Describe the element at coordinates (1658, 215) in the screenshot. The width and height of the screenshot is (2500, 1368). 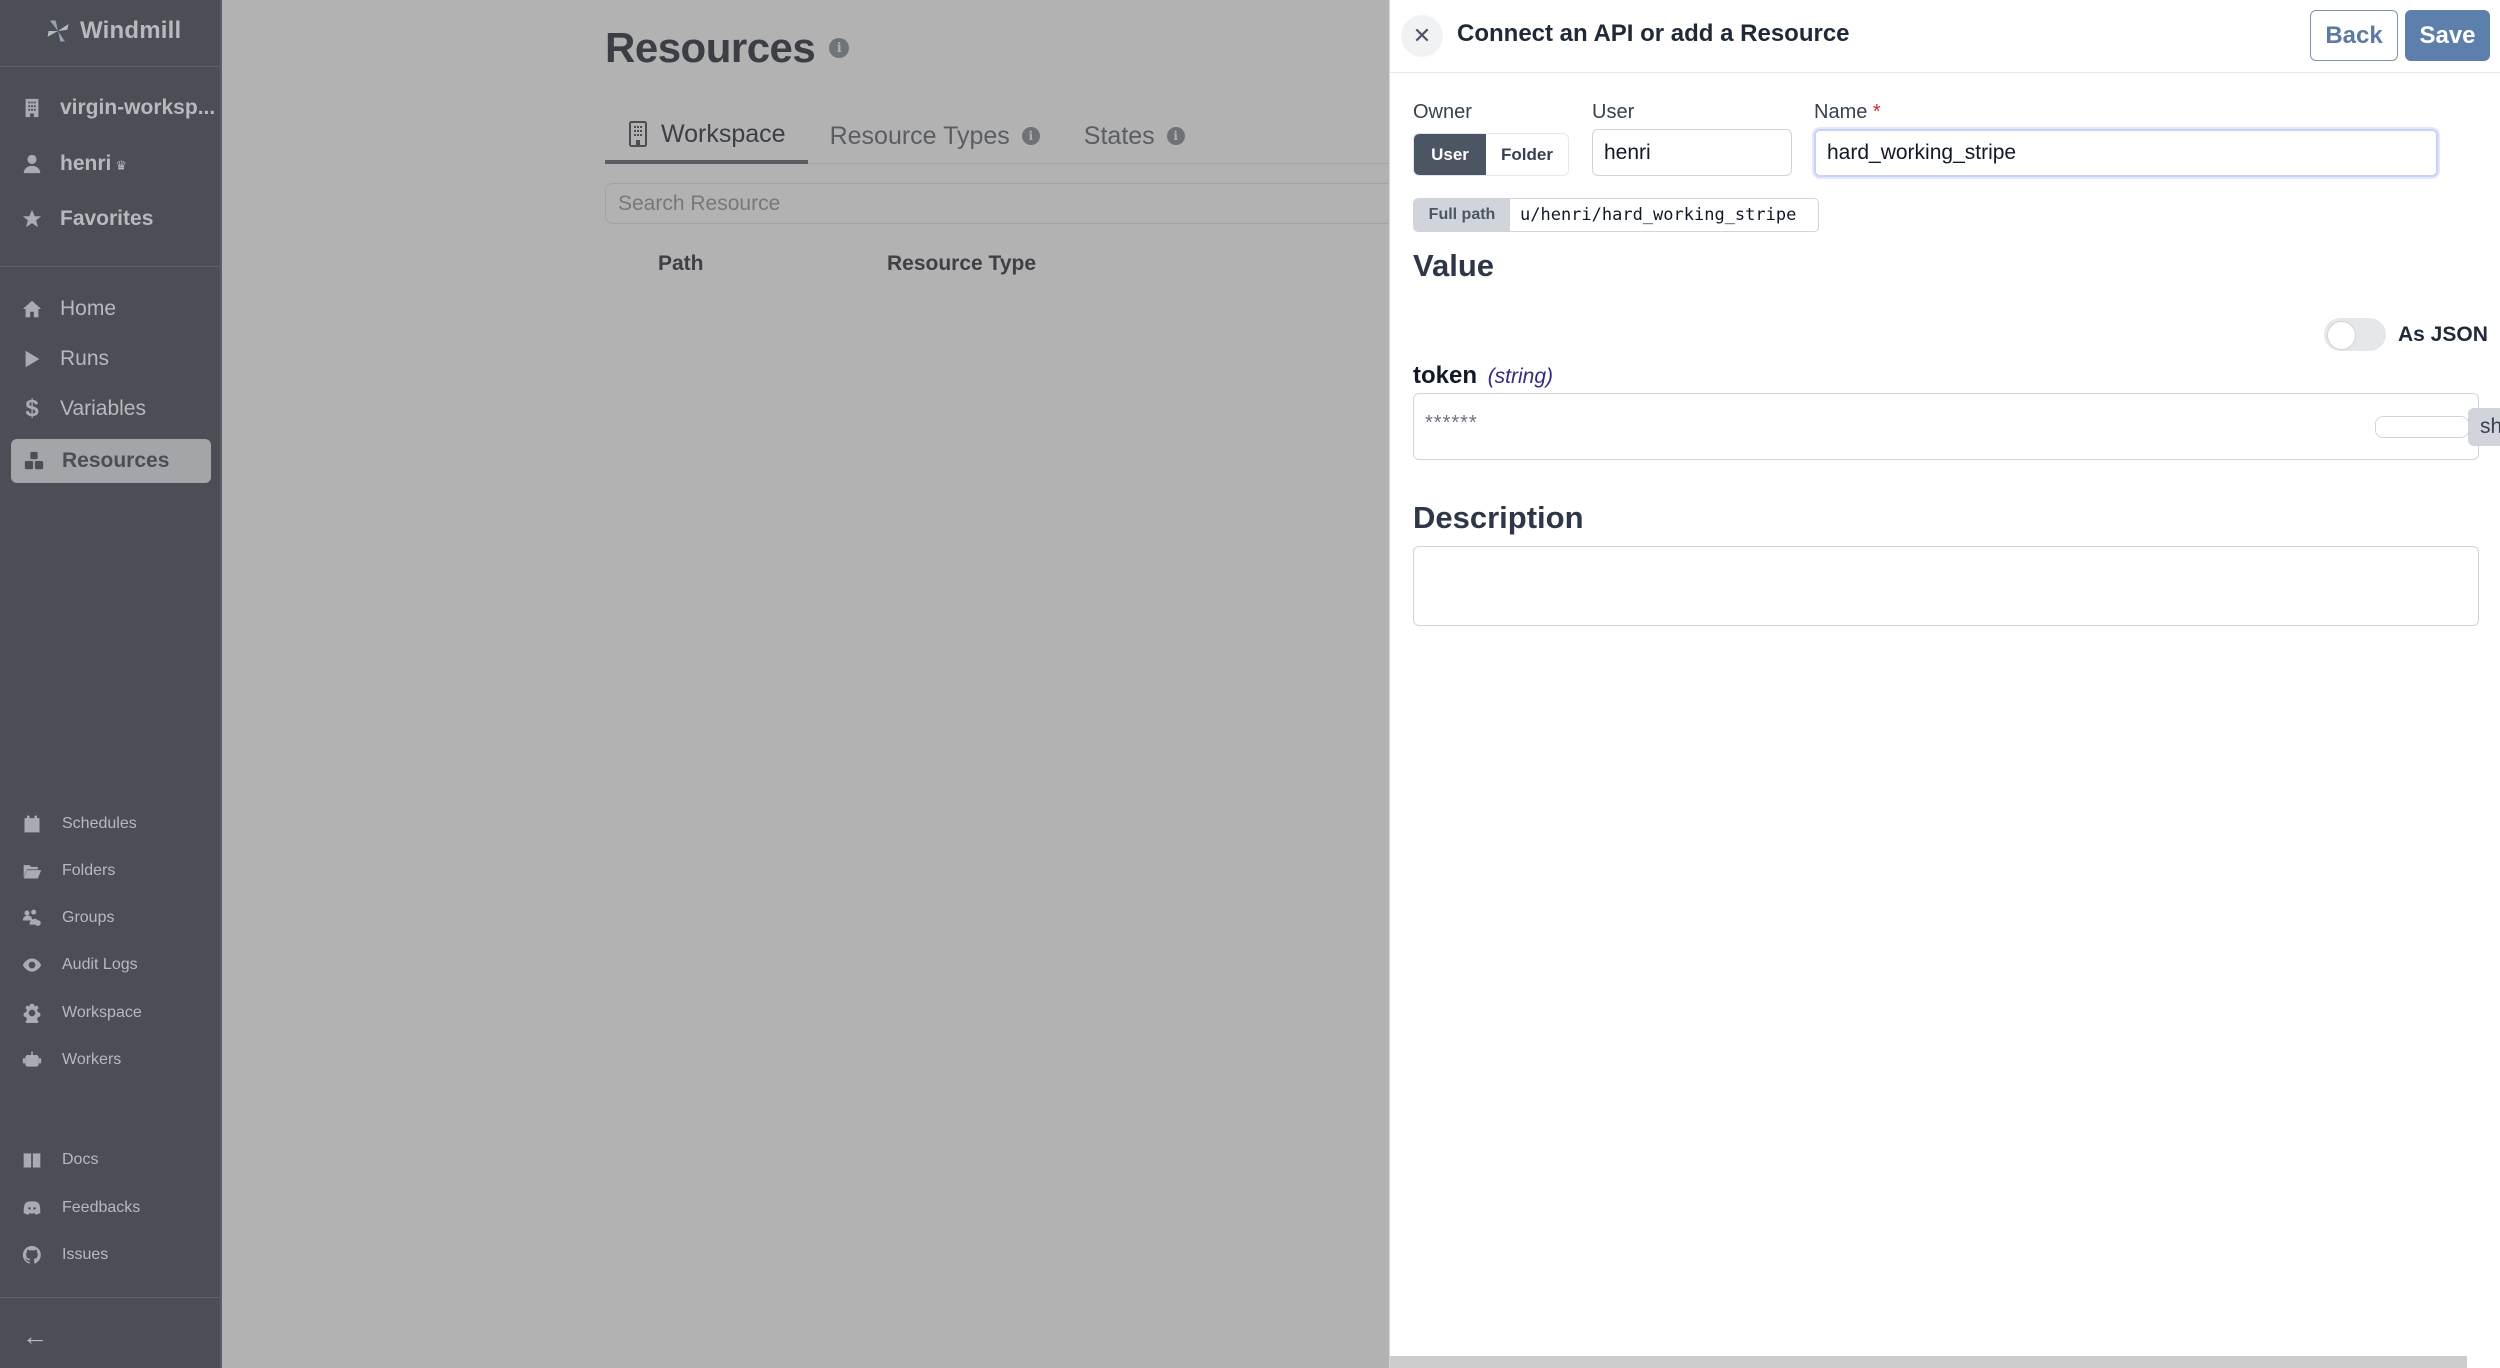
I see `full-path-value: u/henri/hard_working_stripe` at that location.